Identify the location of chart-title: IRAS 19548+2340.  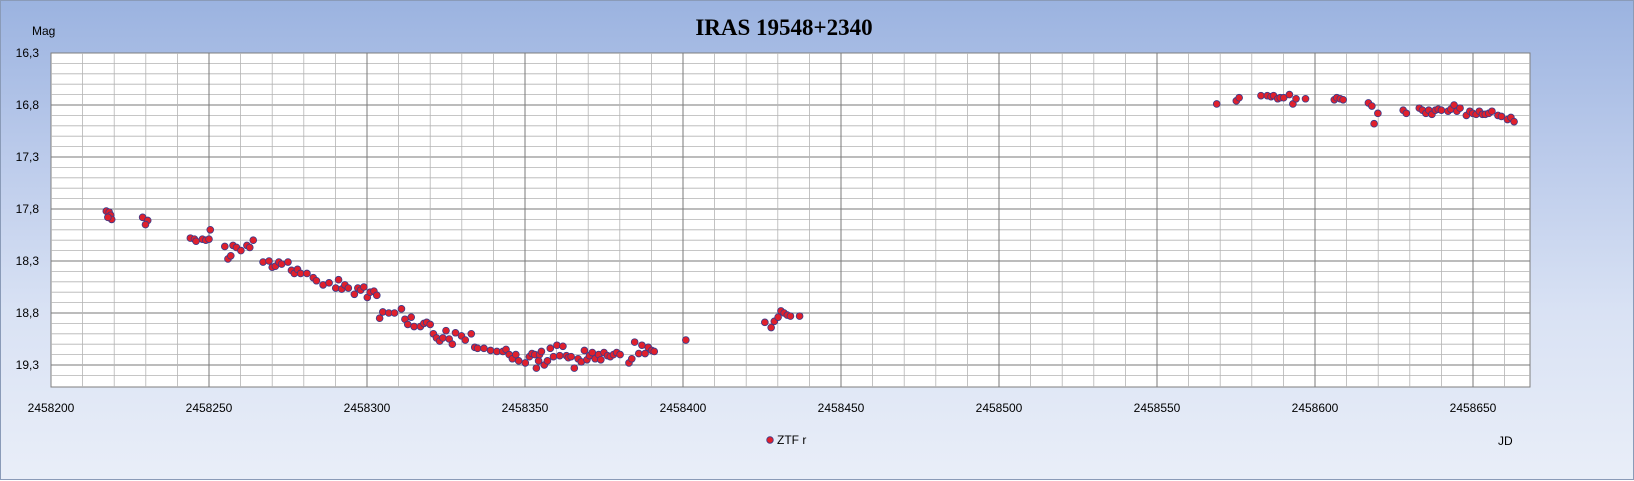
(783, 27).